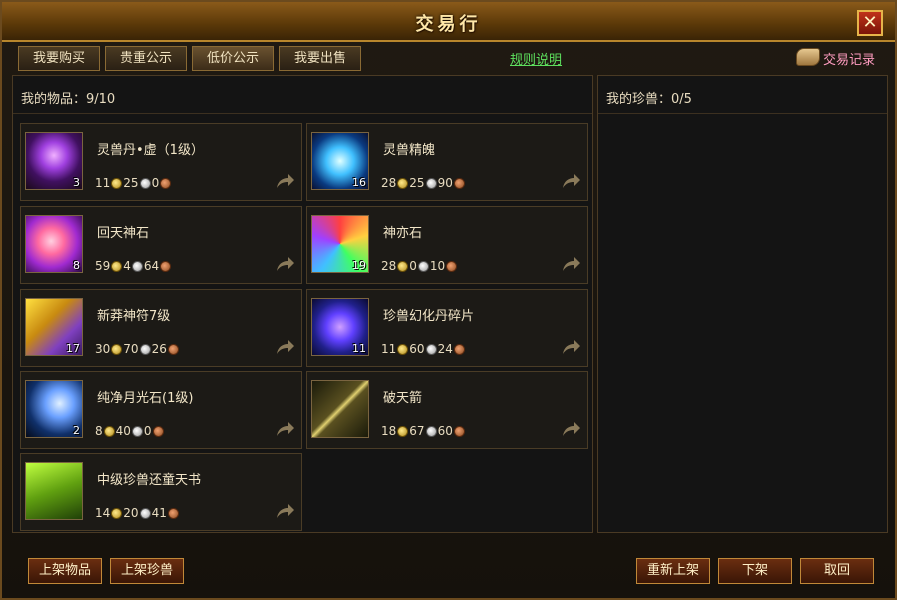 This screenshot has height=600, width=897. I want to click on tab-buy: 我要购买, so click(59, 58).